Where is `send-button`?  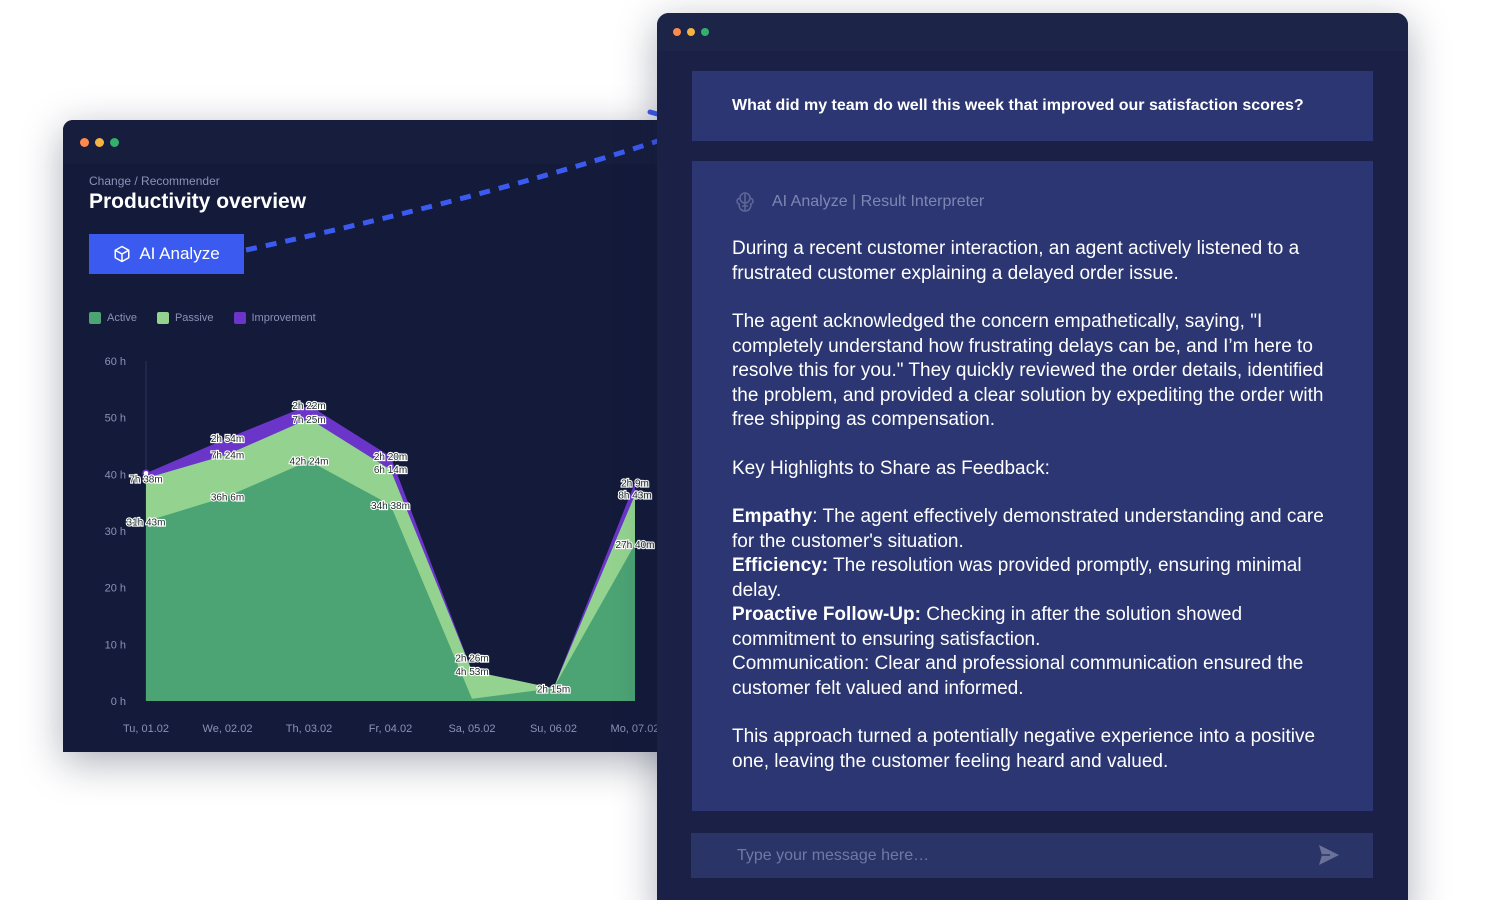
send-button is located at coordinates (1329, 856).